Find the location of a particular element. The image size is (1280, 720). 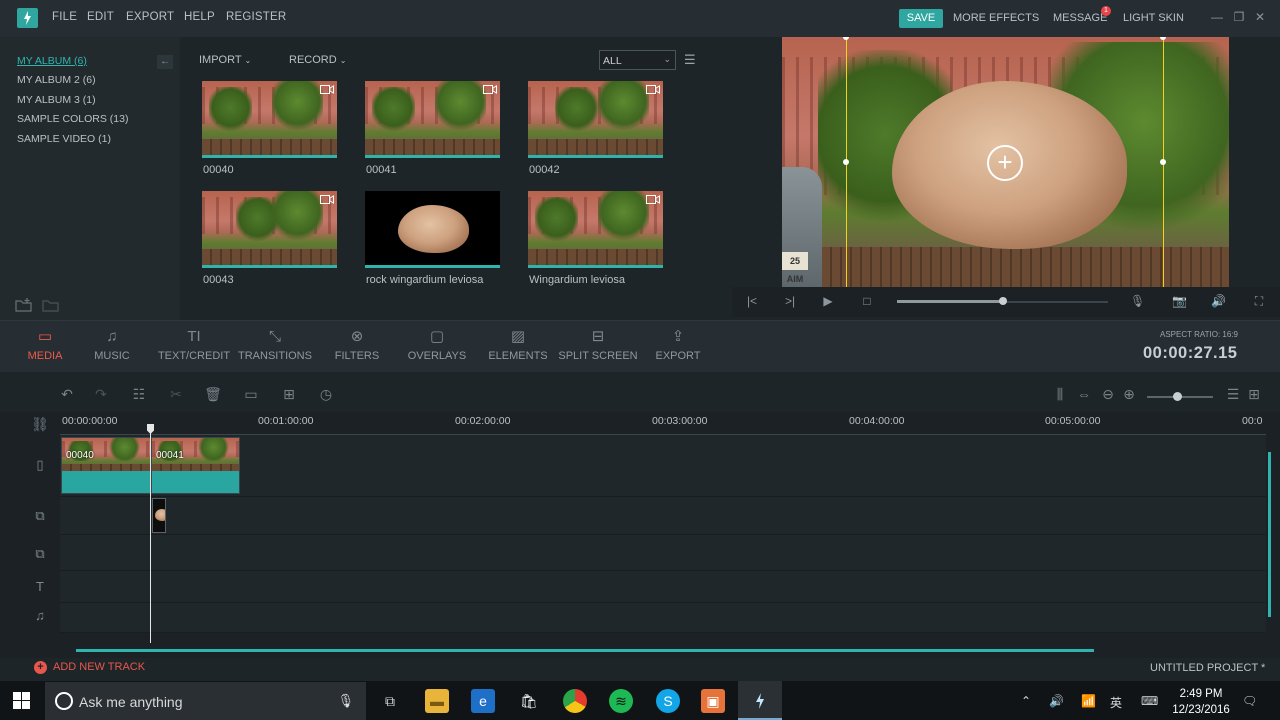

fit-timeline-icon: ⇔ is located at coordinates (1084, 394).